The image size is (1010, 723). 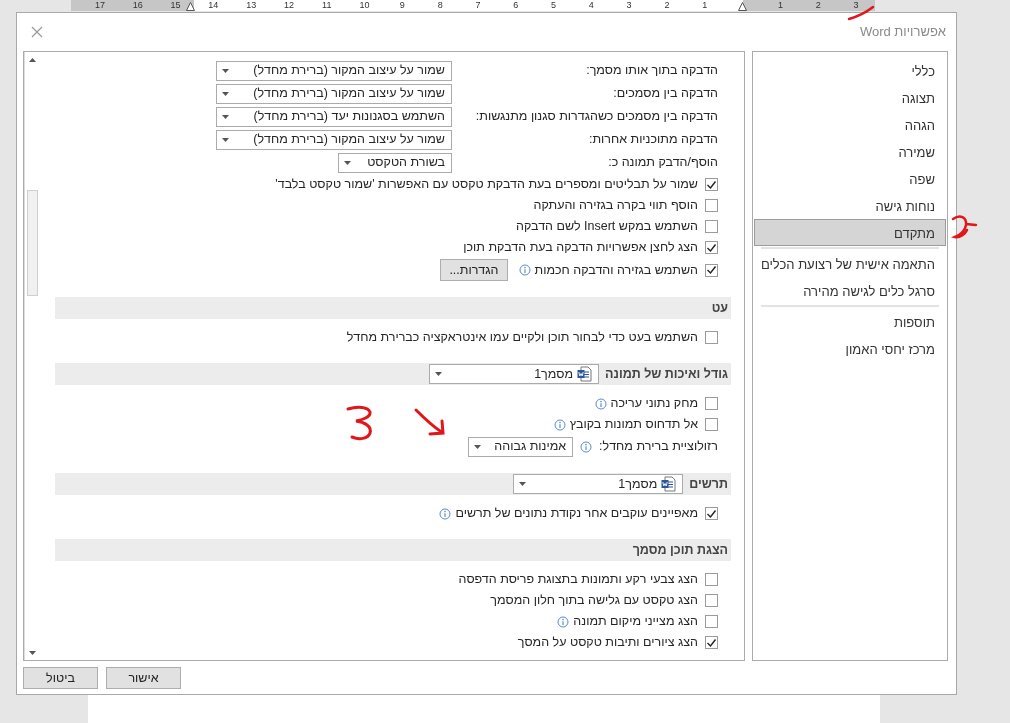 I want to click on ruler-number: 13, so click(x=251, y=5).